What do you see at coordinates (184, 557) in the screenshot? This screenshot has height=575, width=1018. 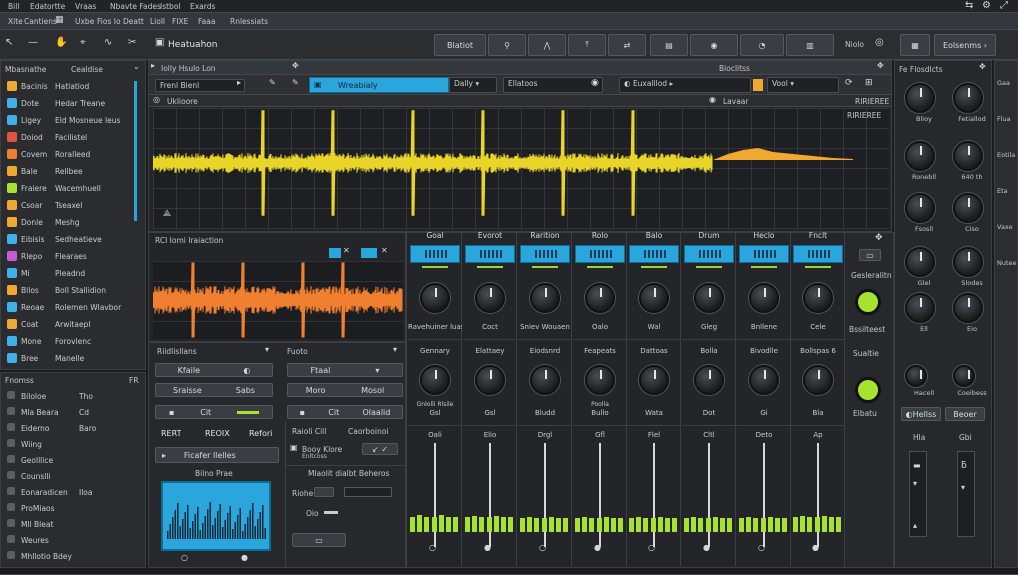 I see `mini-knob-icon: ○` at bounding box center [184, 557].